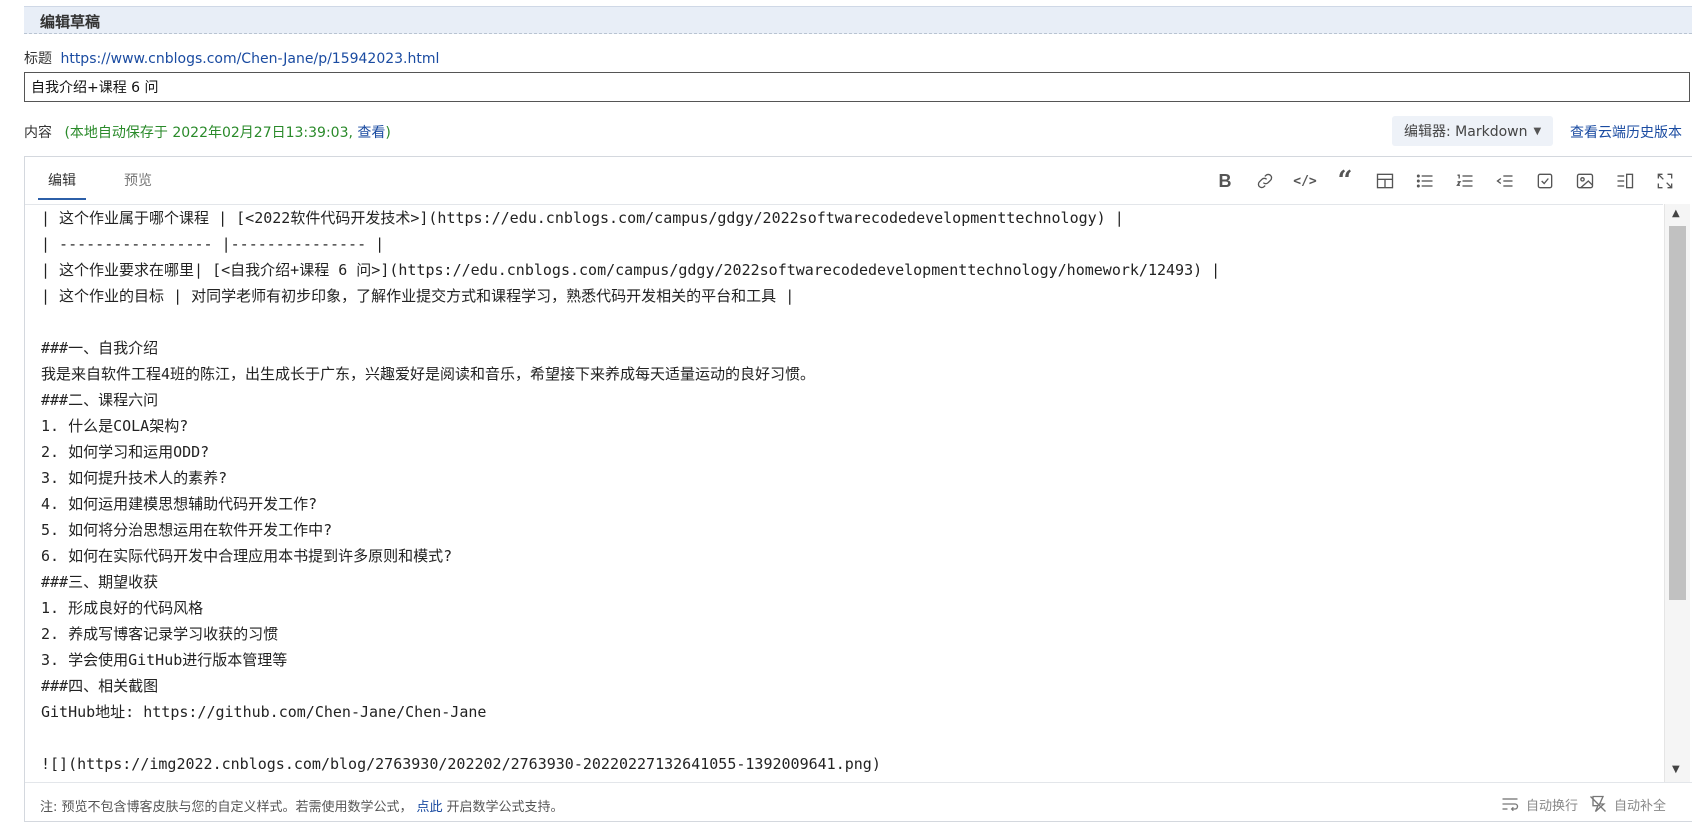  What do you see at coordinates (1552, 806) in the screenshot?
I see `auto-wrap-label: 自动换行` at bounding box center [1552, 806].